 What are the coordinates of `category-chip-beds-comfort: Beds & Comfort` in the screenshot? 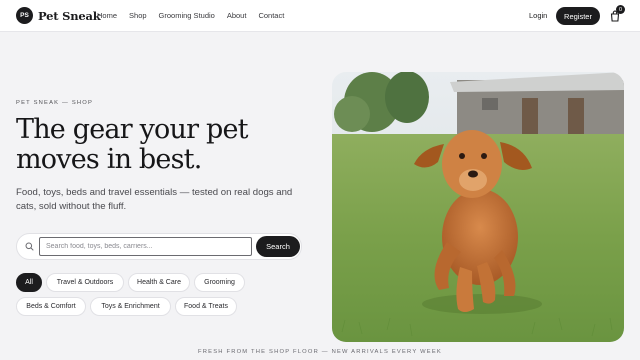 It's located at (51, 306).